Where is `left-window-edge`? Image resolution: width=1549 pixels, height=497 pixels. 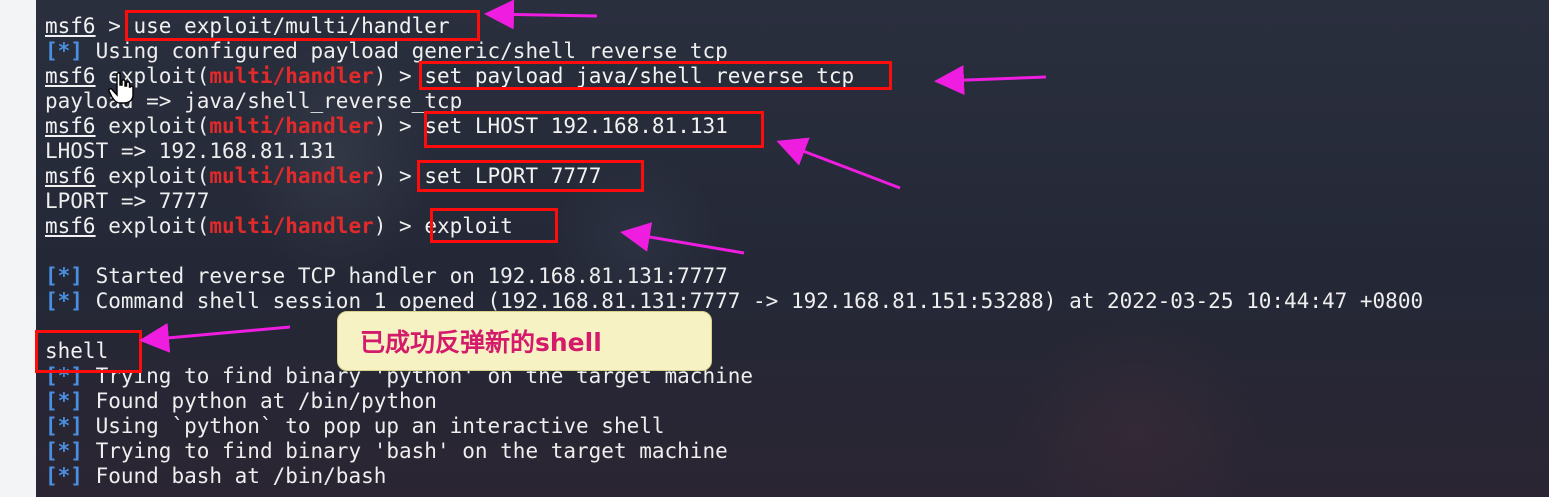
left-window-edge is located at coordinates (18, 248).